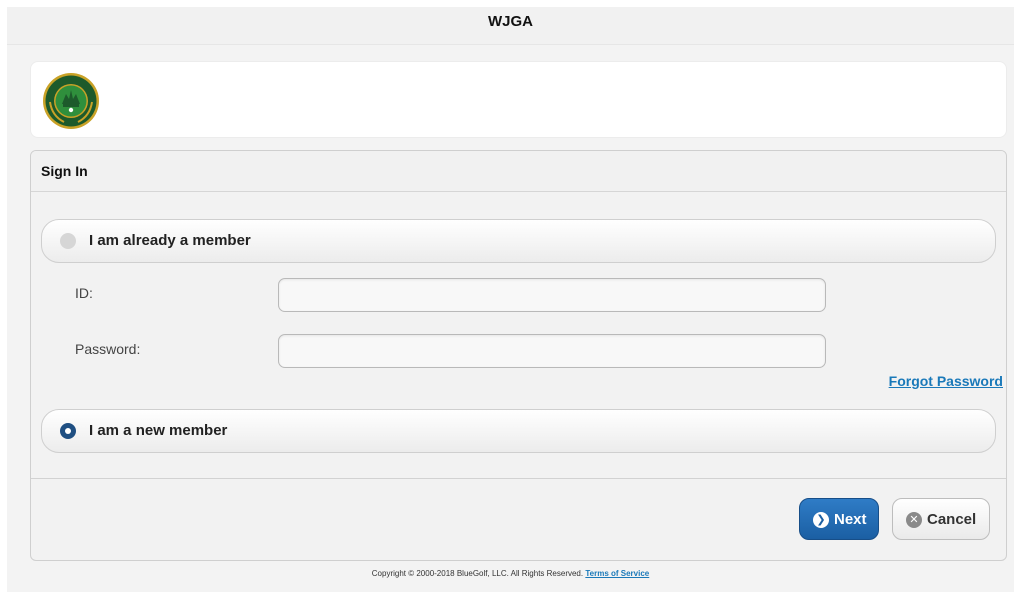 The height and width of the screenshot is (592, 1021). I want to click on close-circle-icon: ✕, so click(914, 520).